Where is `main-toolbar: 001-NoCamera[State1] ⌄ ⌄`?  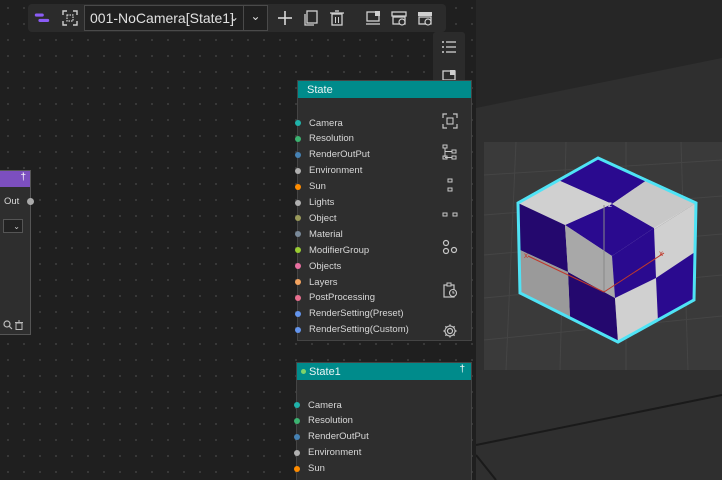 main-toolbar: 001-NoCamera[State1] ⌄ ⌄ is located at coordinates (237, 18).